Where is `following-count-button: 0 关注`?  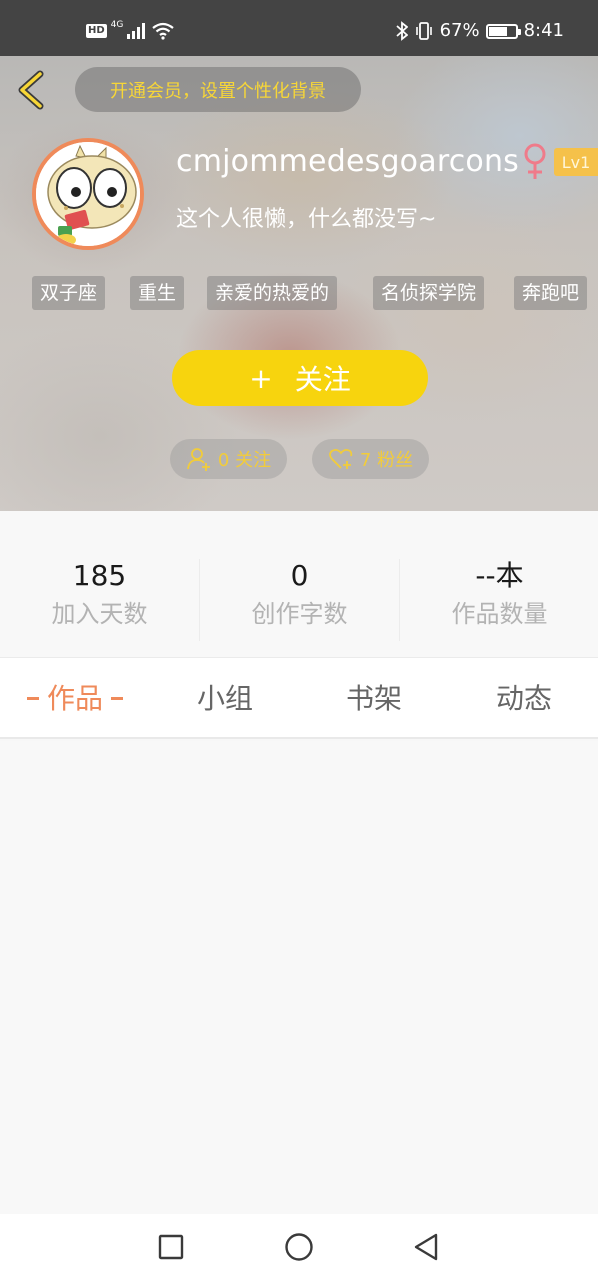
following-count-button: 0 关注 is located at coordinates (228, 459).